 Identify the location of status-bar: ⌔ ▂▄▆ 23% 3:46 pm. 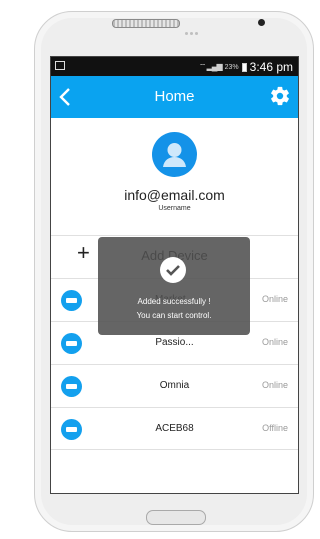
(174, 66).